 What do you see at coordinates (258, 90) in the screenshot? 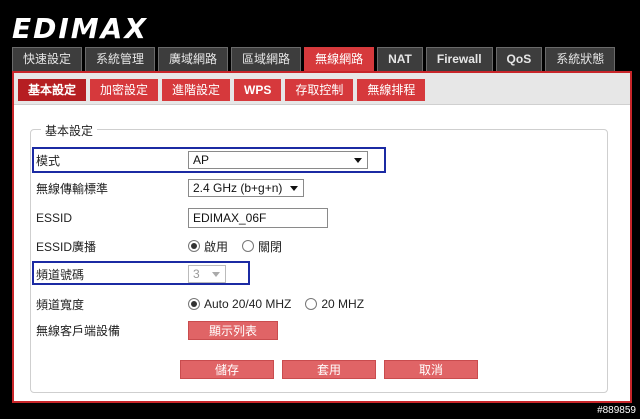
I see `subtab-wps: WPS` at bounding box center [258, 90].